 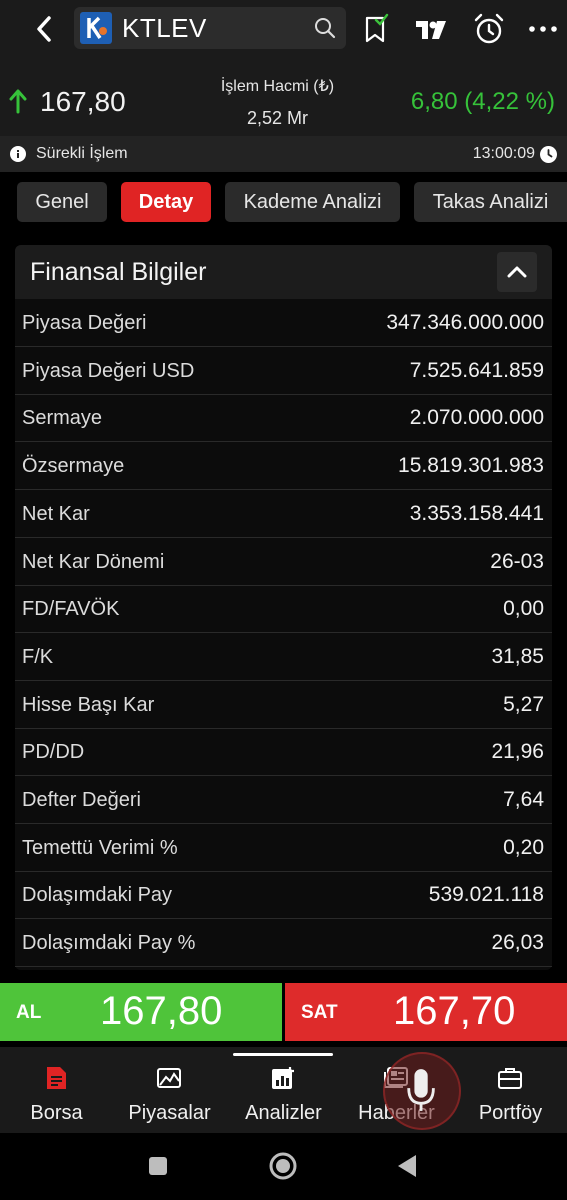 I want to click on tab-kademe-analizi: Kademe Analizi, so click(x=312, y=202).